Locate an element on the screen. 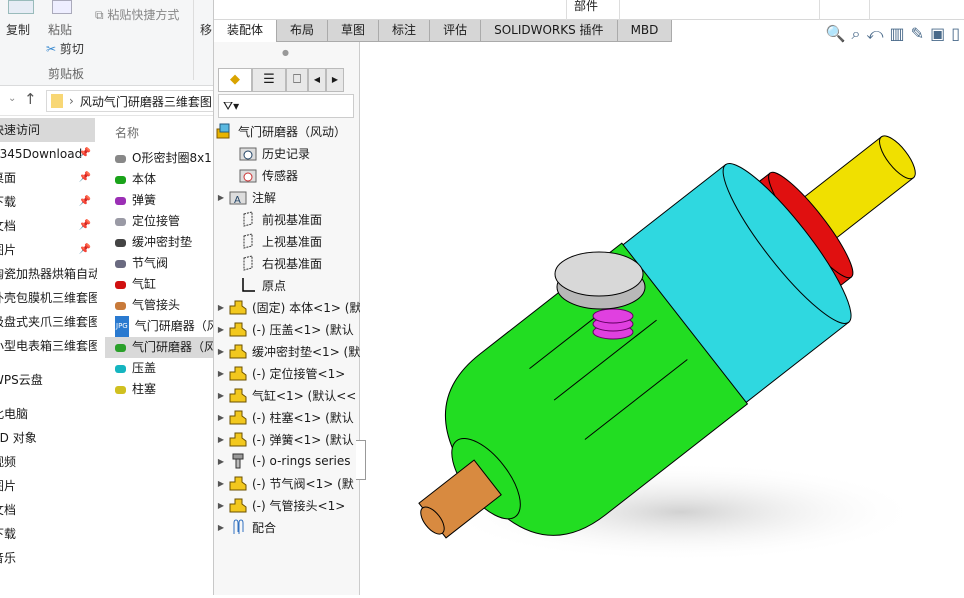  file-item: 弹簧 is located at coordinates (159, 200).